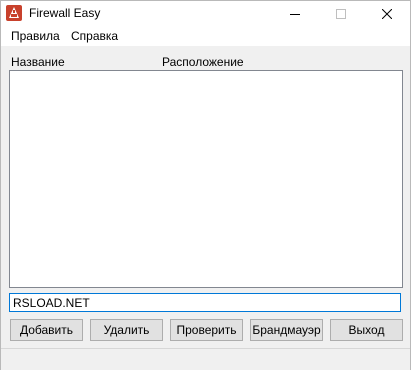 The width and height of the screenshot is (411, 370). What do you see at coordinates (65, 13) in the screenshot?
I see `window-title: Firewall Easy` at bounding box center [65, 13].